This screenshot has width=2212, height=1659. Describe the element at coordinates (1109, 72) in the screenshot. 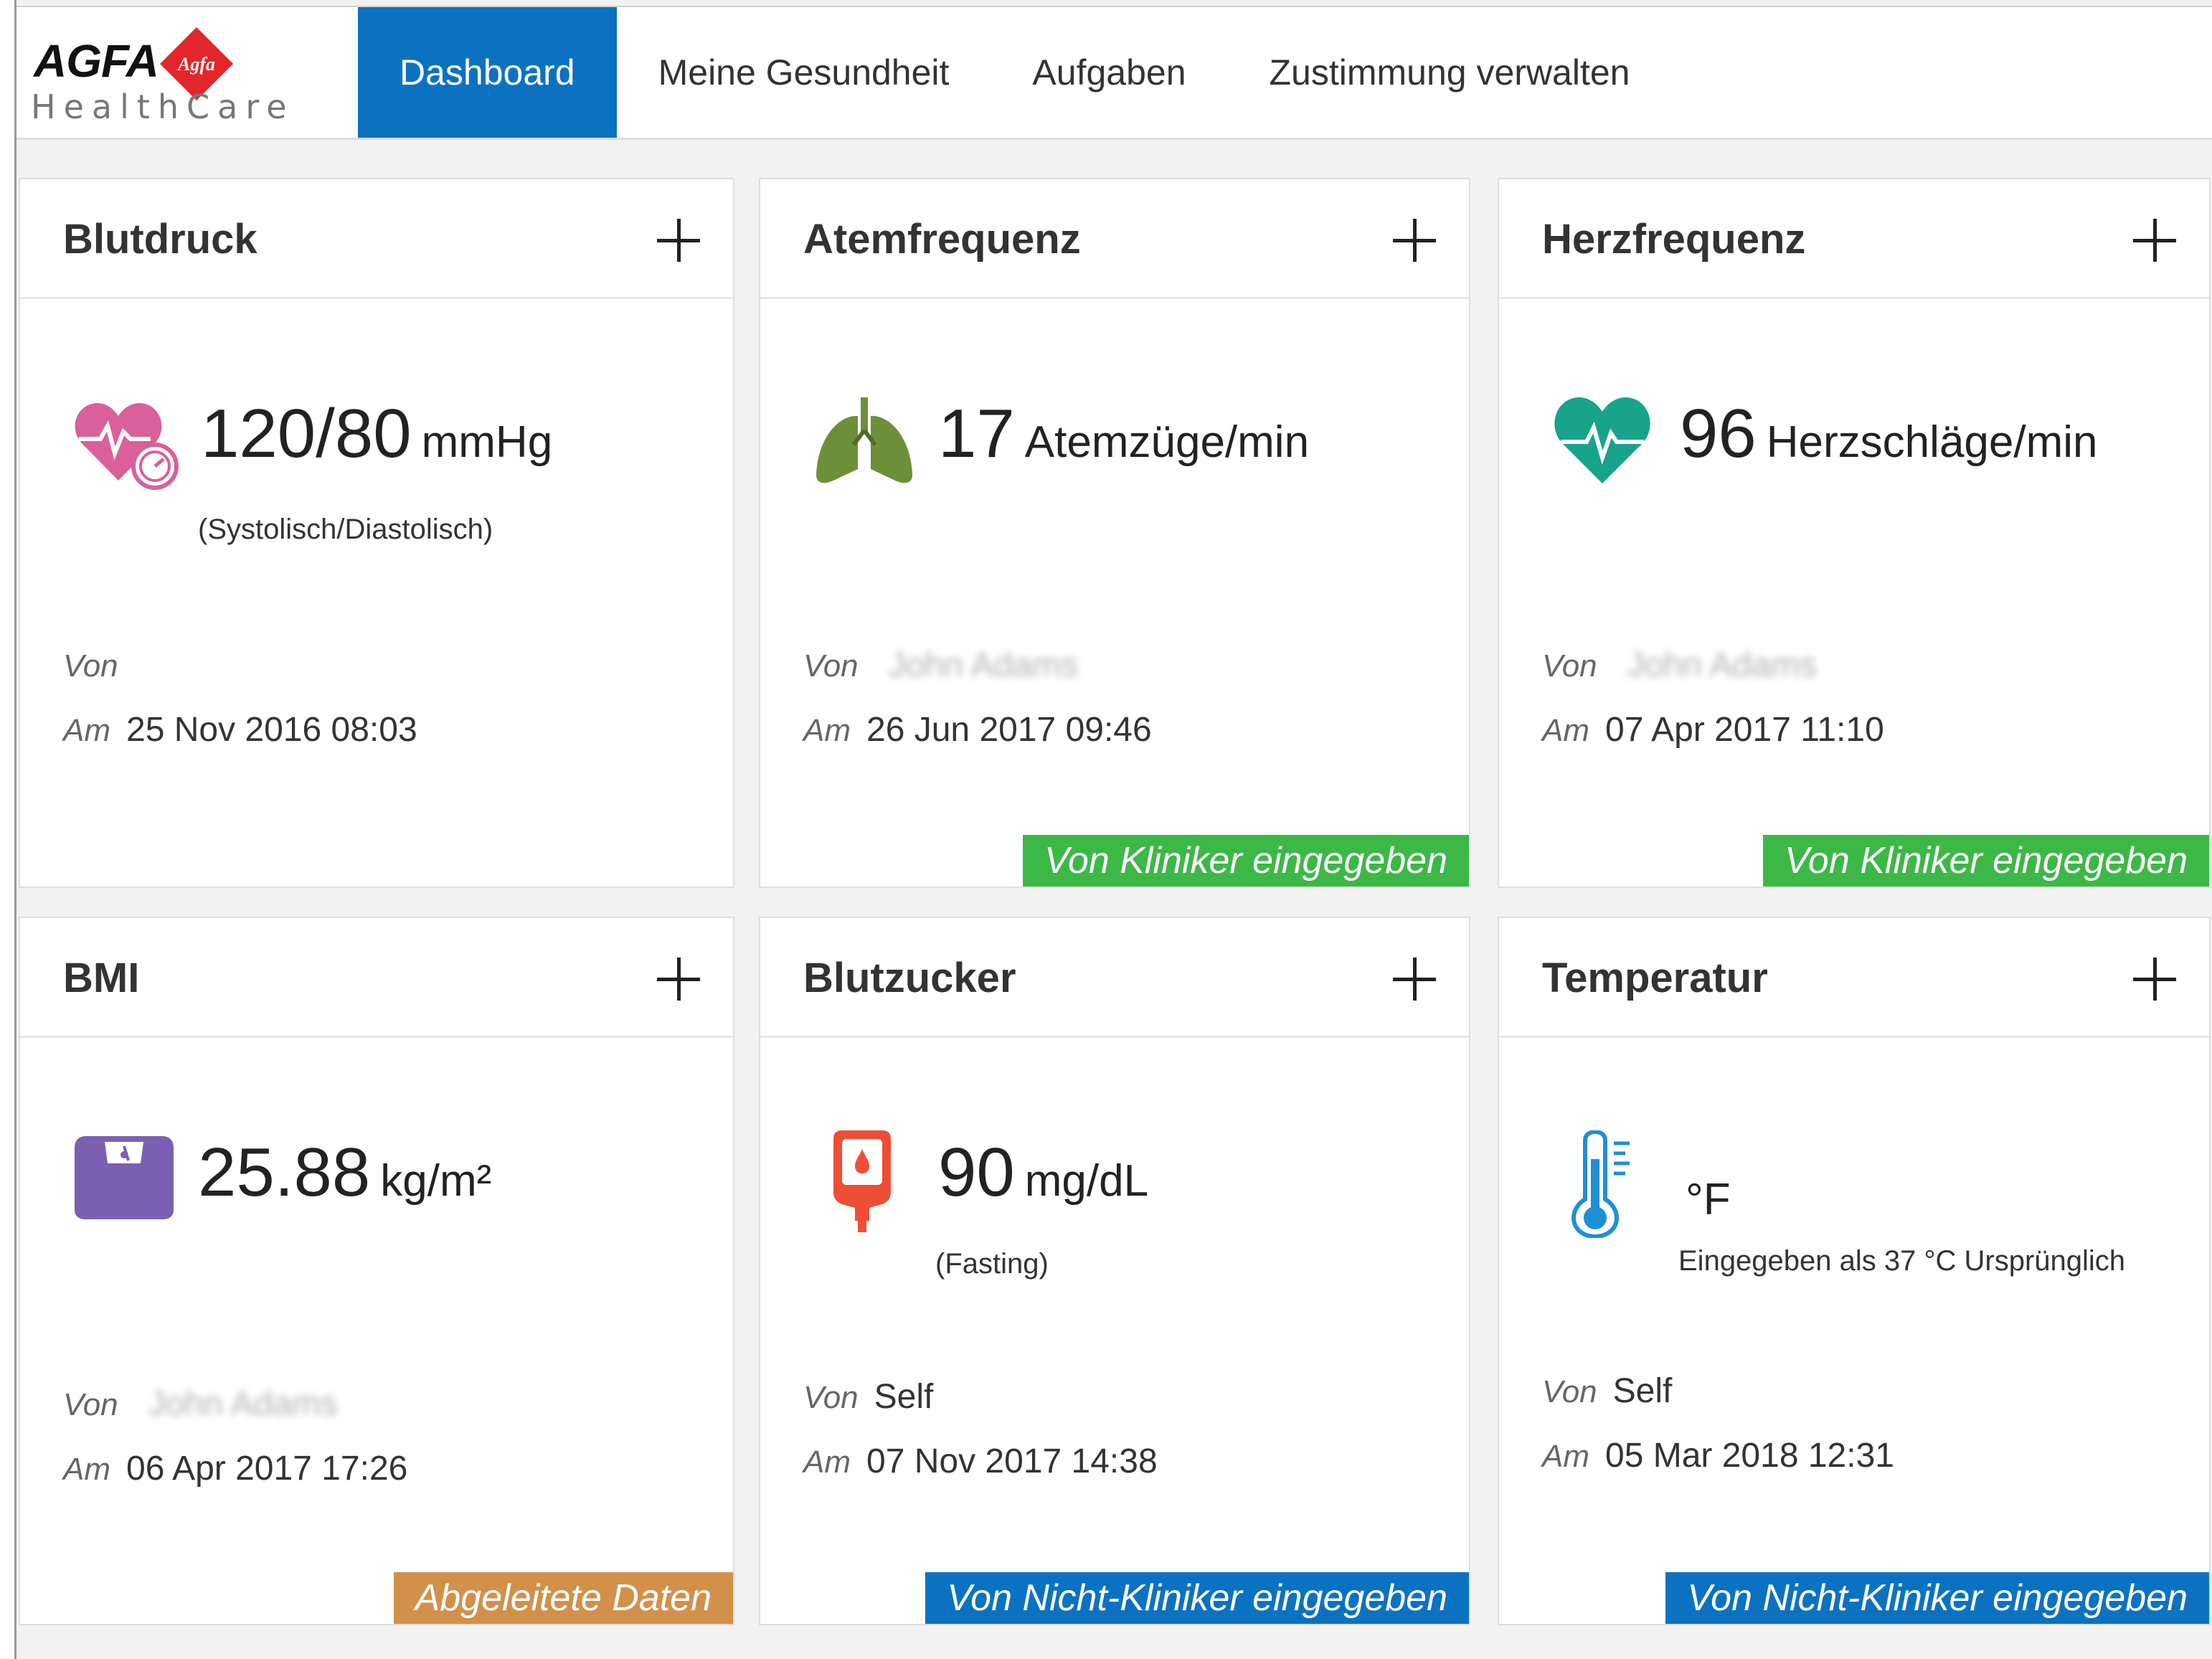

I see `tab-aufgaben: Aufgaben` at that location.